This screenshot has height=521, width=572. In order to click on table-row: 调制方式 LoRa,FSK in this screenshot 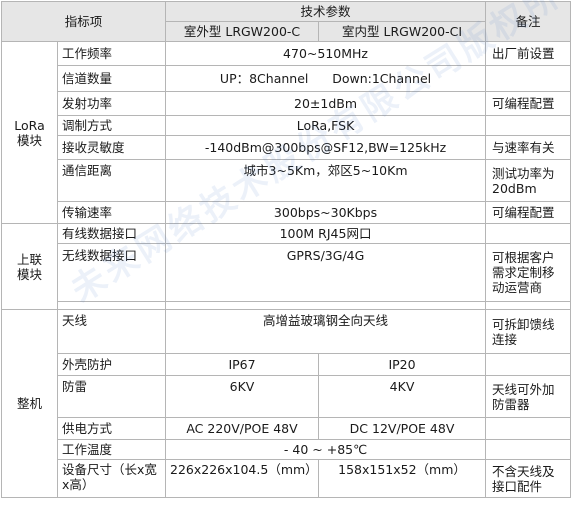, I will do `click(287, 125)`.